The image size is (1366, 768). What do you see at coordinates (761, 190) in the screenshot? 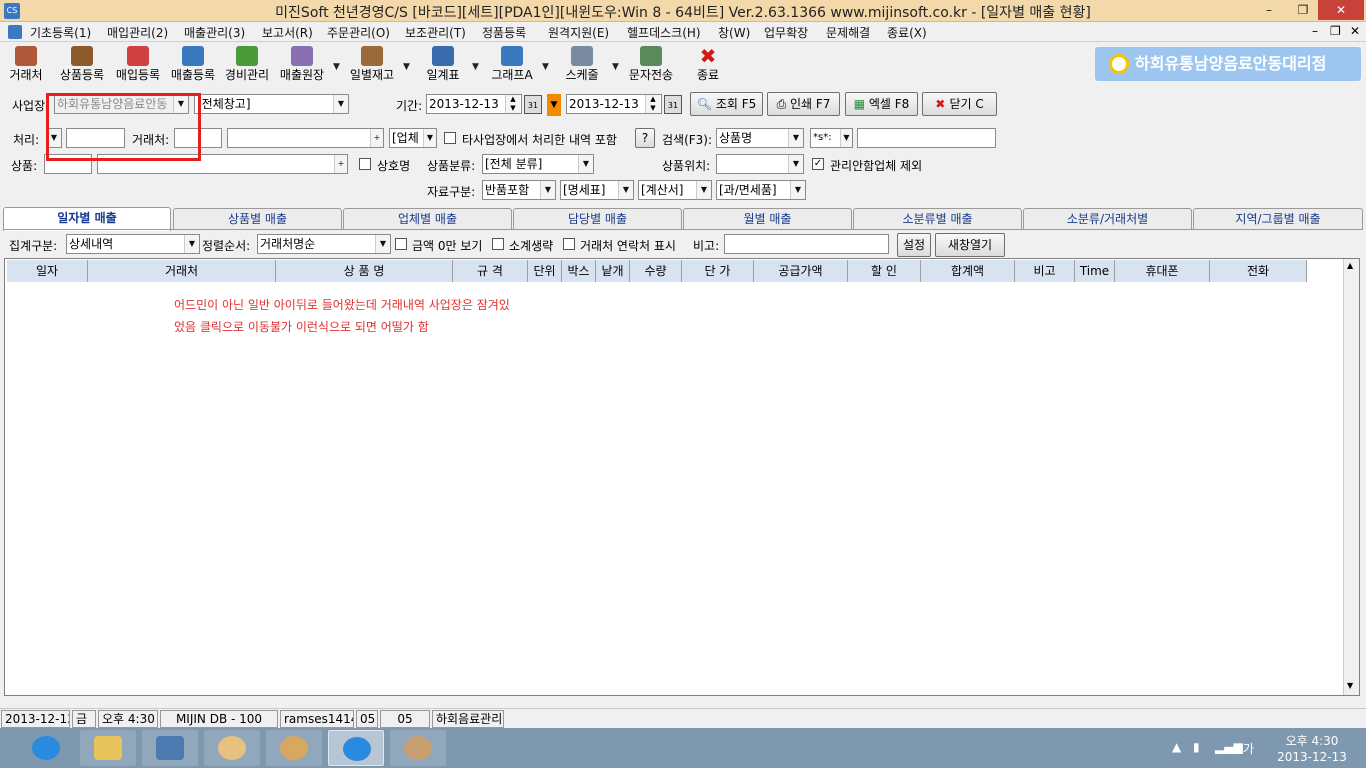
I see `tax-select: [과/면세품] ▼` at bounding box center [761, 190].